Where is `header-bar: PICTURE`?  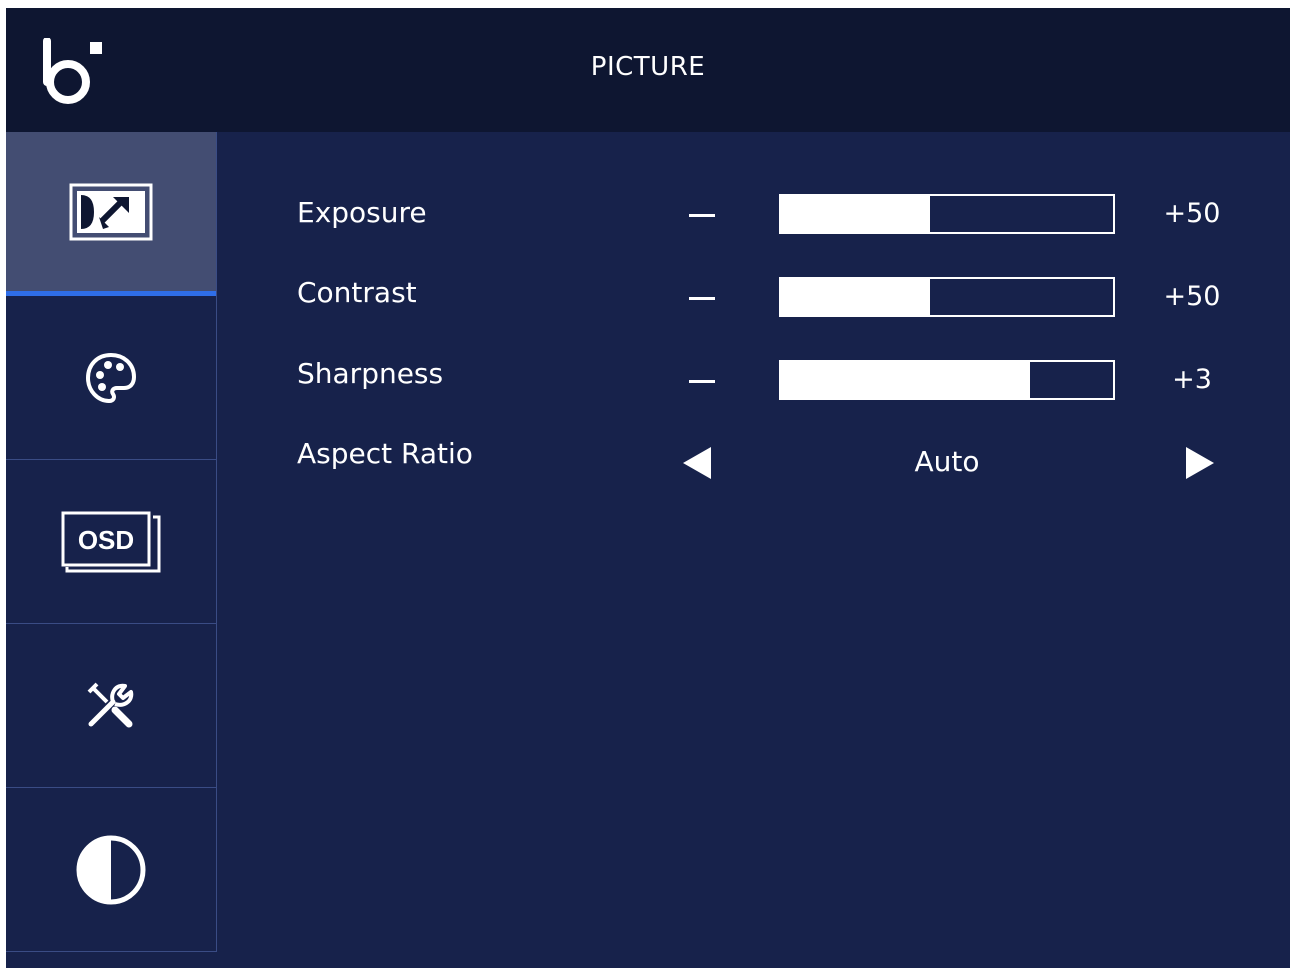 header-bar: PICTURE is located at coordinates (648, 70).